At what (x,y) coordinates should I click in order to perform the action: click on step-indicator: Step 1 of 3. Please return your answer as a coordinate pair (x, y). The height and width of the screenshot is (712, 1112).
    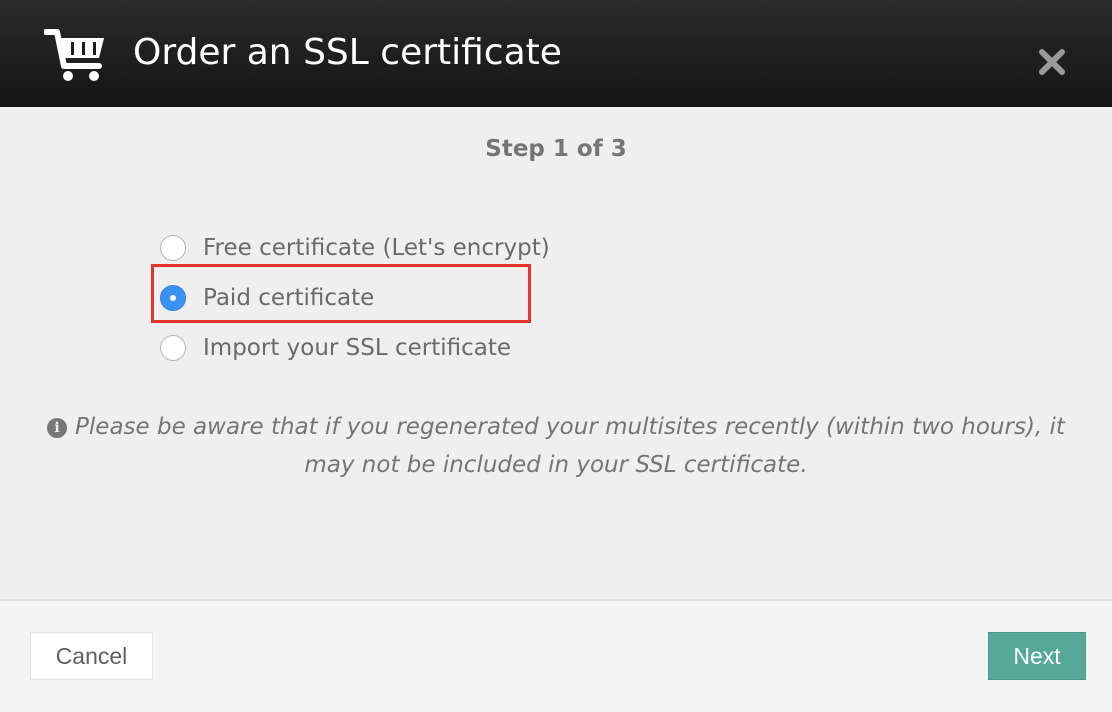
    Looking at the image, I should click on (556, 149).